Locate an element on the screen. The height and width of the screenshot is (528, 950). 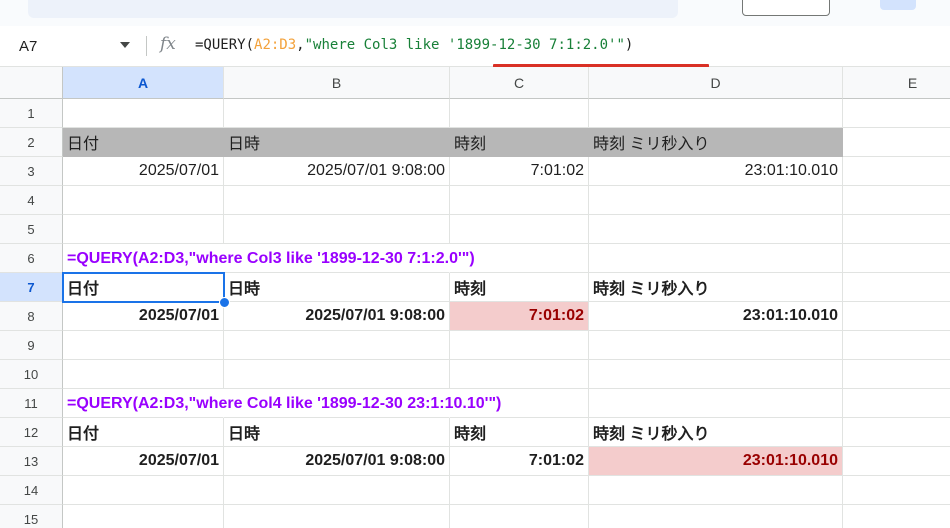
row-header-3: 3 is located at coordinates (31, 171).